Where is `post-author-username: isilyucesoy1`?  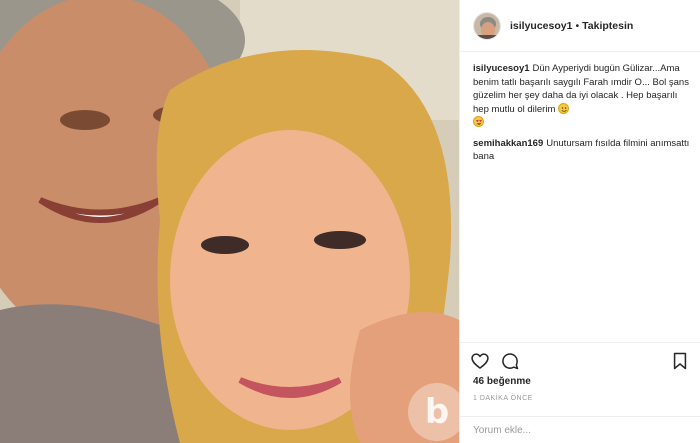
post-author-username: isilyucesoy1 is located at coordinates (541, 26).